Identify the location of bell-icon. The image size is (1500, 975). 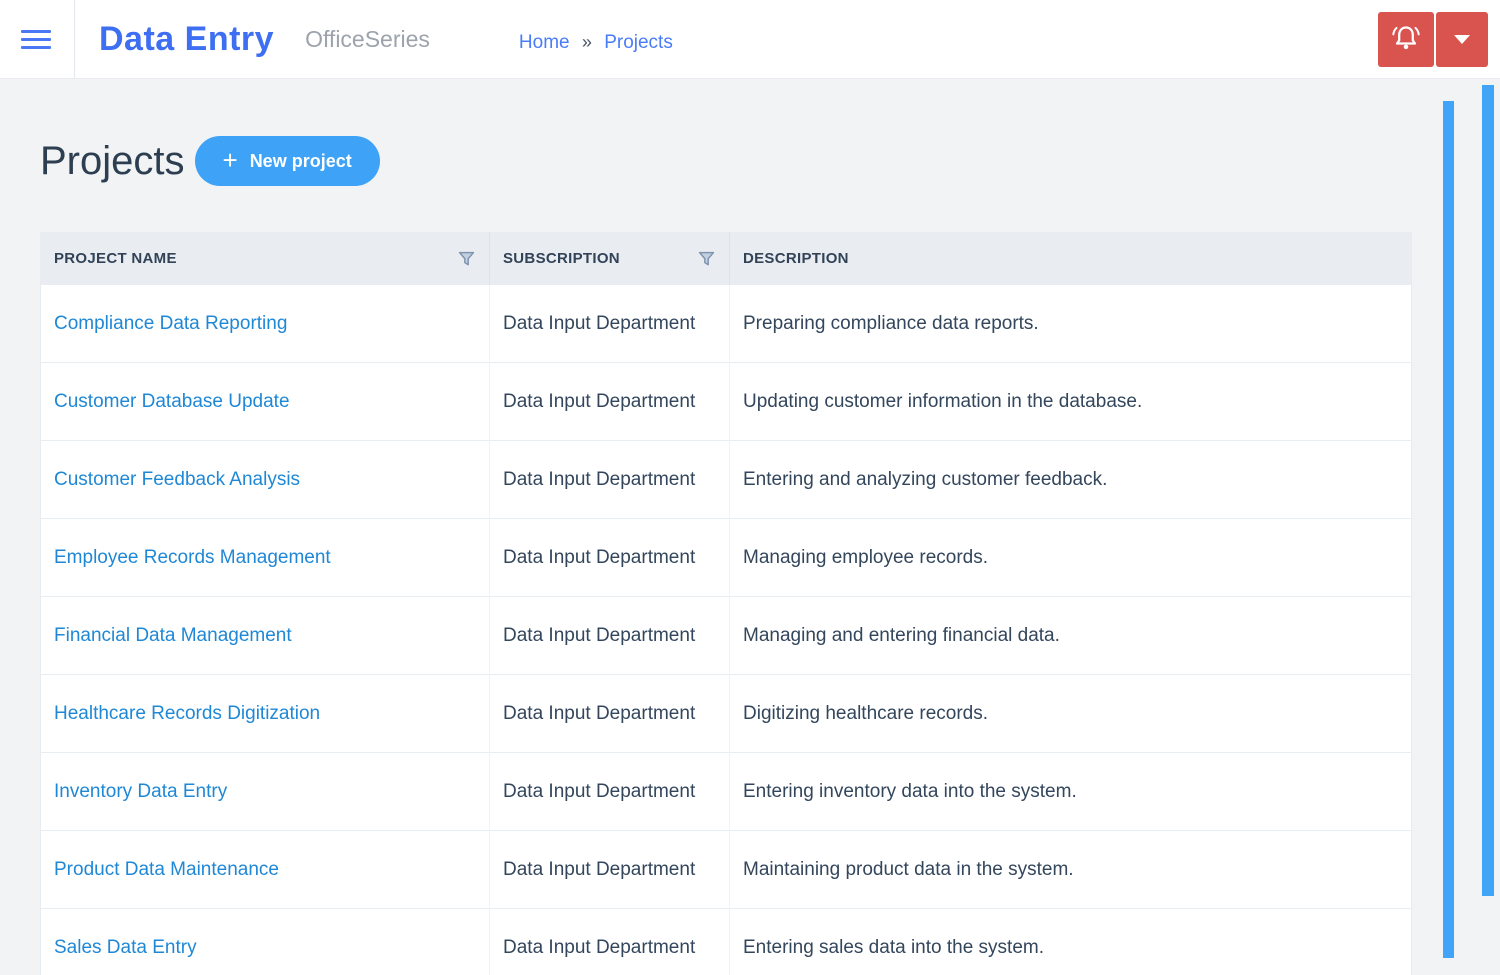
(1406, 38).